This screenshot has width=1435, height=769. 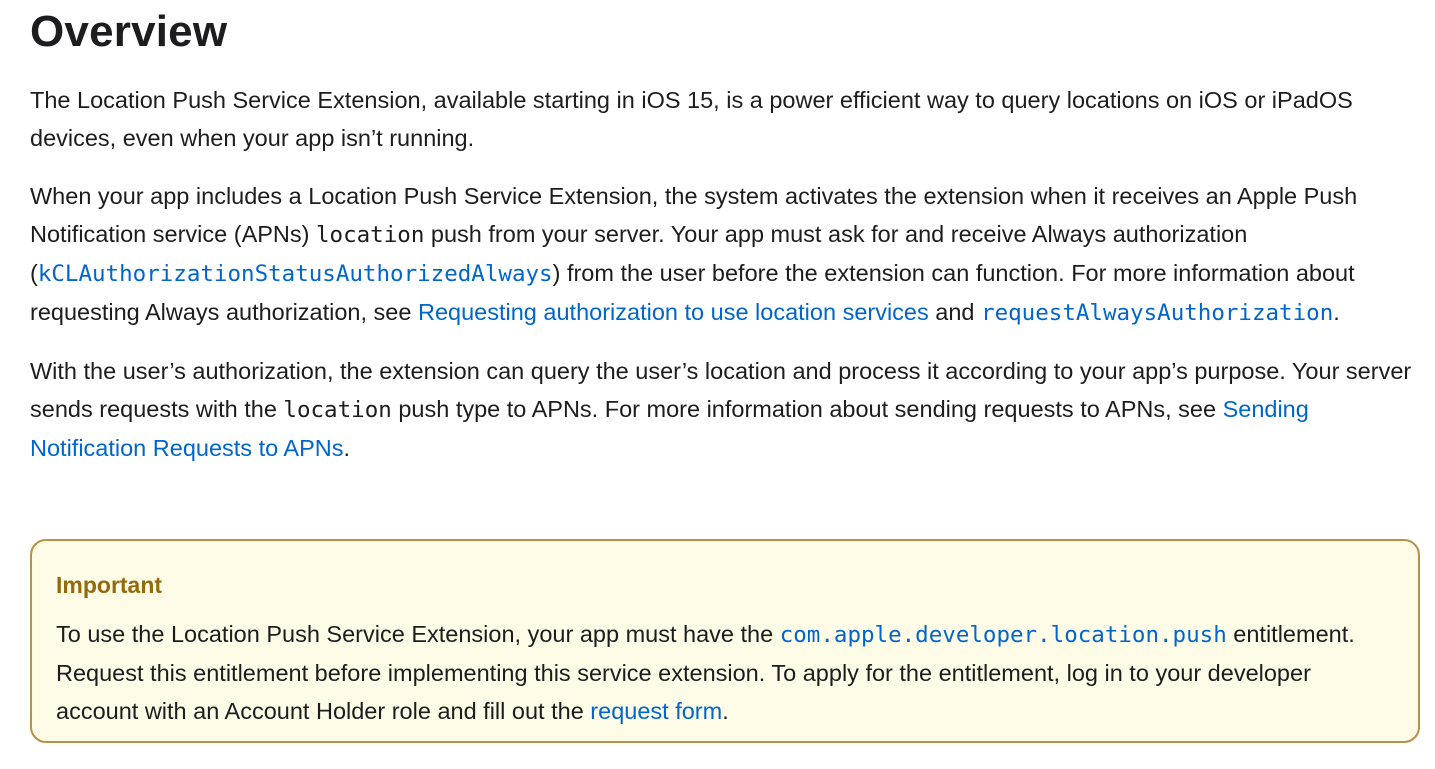 What do you see at coordinates (109, 585) in the screenshot?
I see `important-label: Important` at bounding box center [109, 585].